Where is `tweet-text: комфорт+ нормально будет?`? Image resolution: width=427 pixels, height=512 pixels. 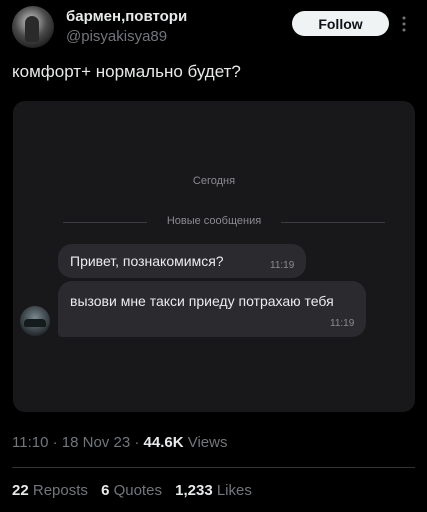
tweet-text: комфорт+ нормально будет? is located at coordinates (126, 71).